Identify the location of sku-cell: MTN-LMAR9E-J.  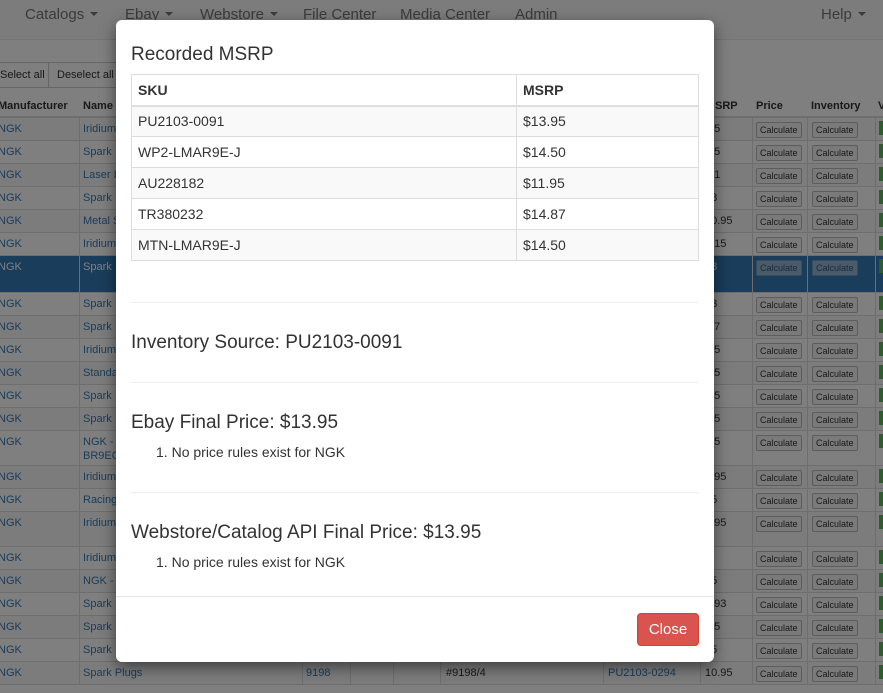
(324, 245).